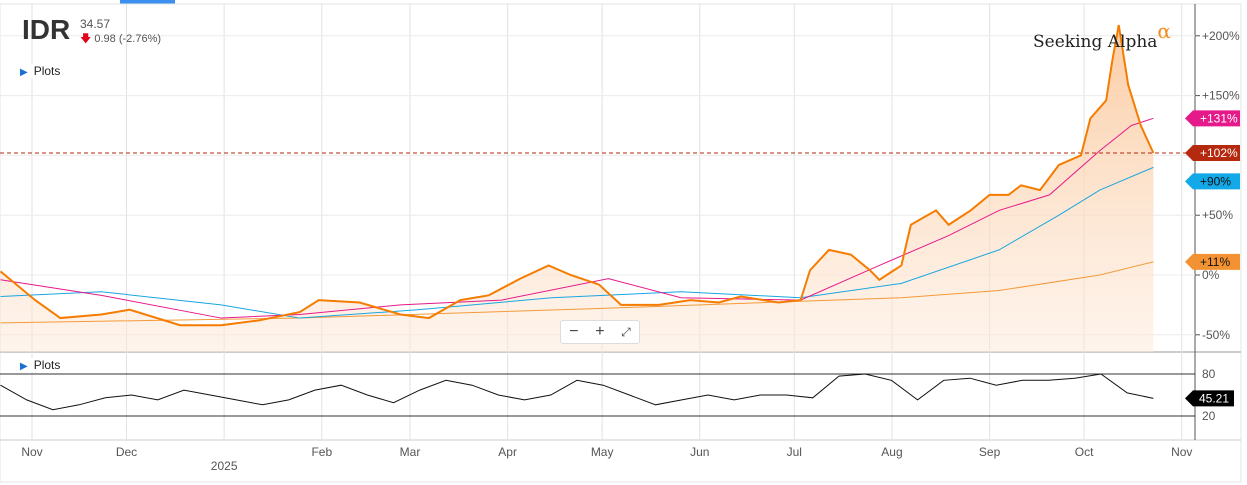 Image resolution: width=1247 pixels, height=485 pixels. I want to click on x-tick-label: Apr, so click(507, 452).